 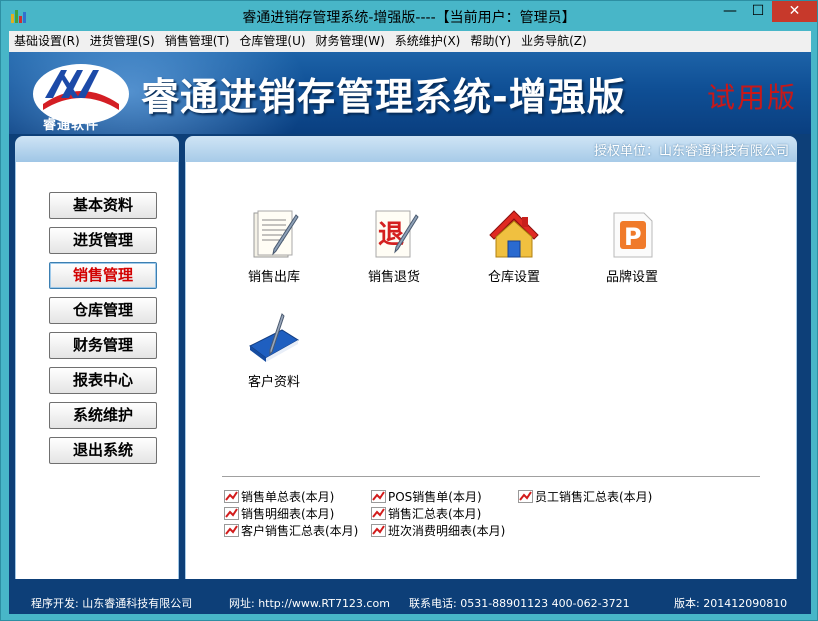 I want to click on svg-text: P, so click(x=633, y=237).